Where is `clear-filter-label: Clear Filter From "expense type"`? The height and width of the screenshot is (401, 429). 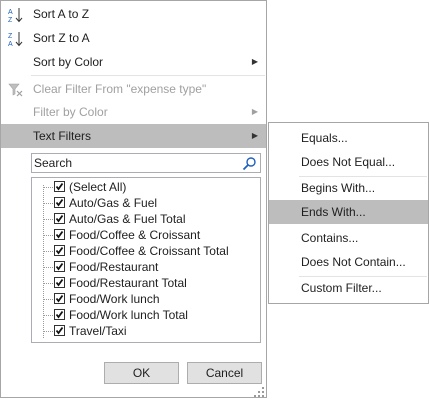 clear-filter-label: Clear Filter From "expense type" is located at coordinates (120, 89).